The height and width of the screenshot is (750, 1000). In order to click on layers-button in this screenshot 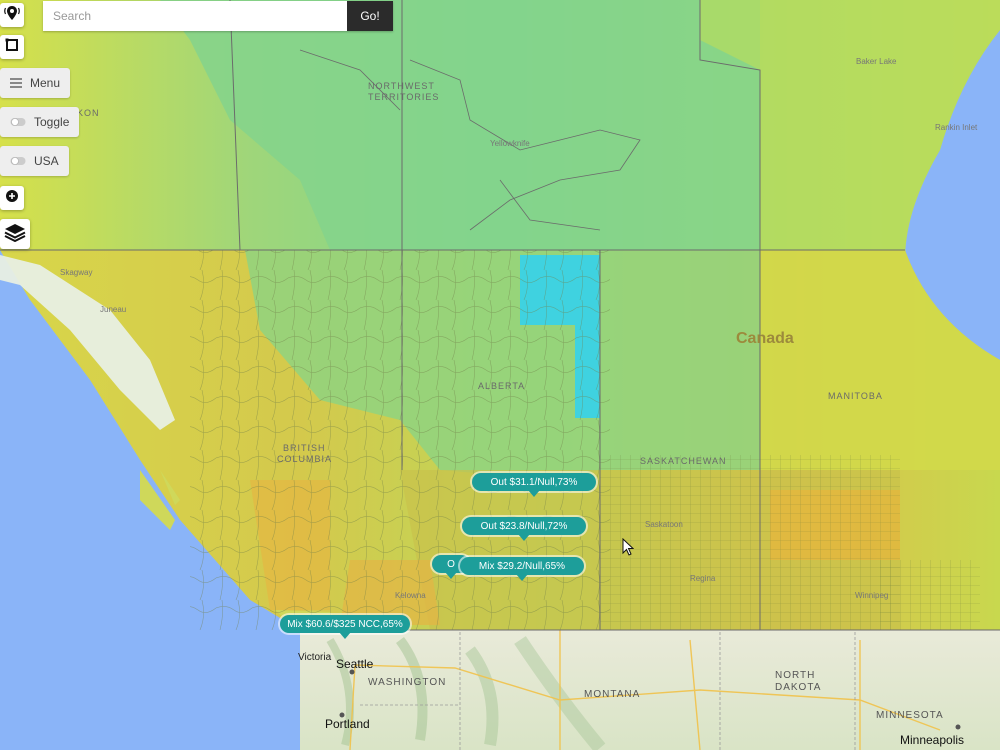, I will do `click(15, 234)`.